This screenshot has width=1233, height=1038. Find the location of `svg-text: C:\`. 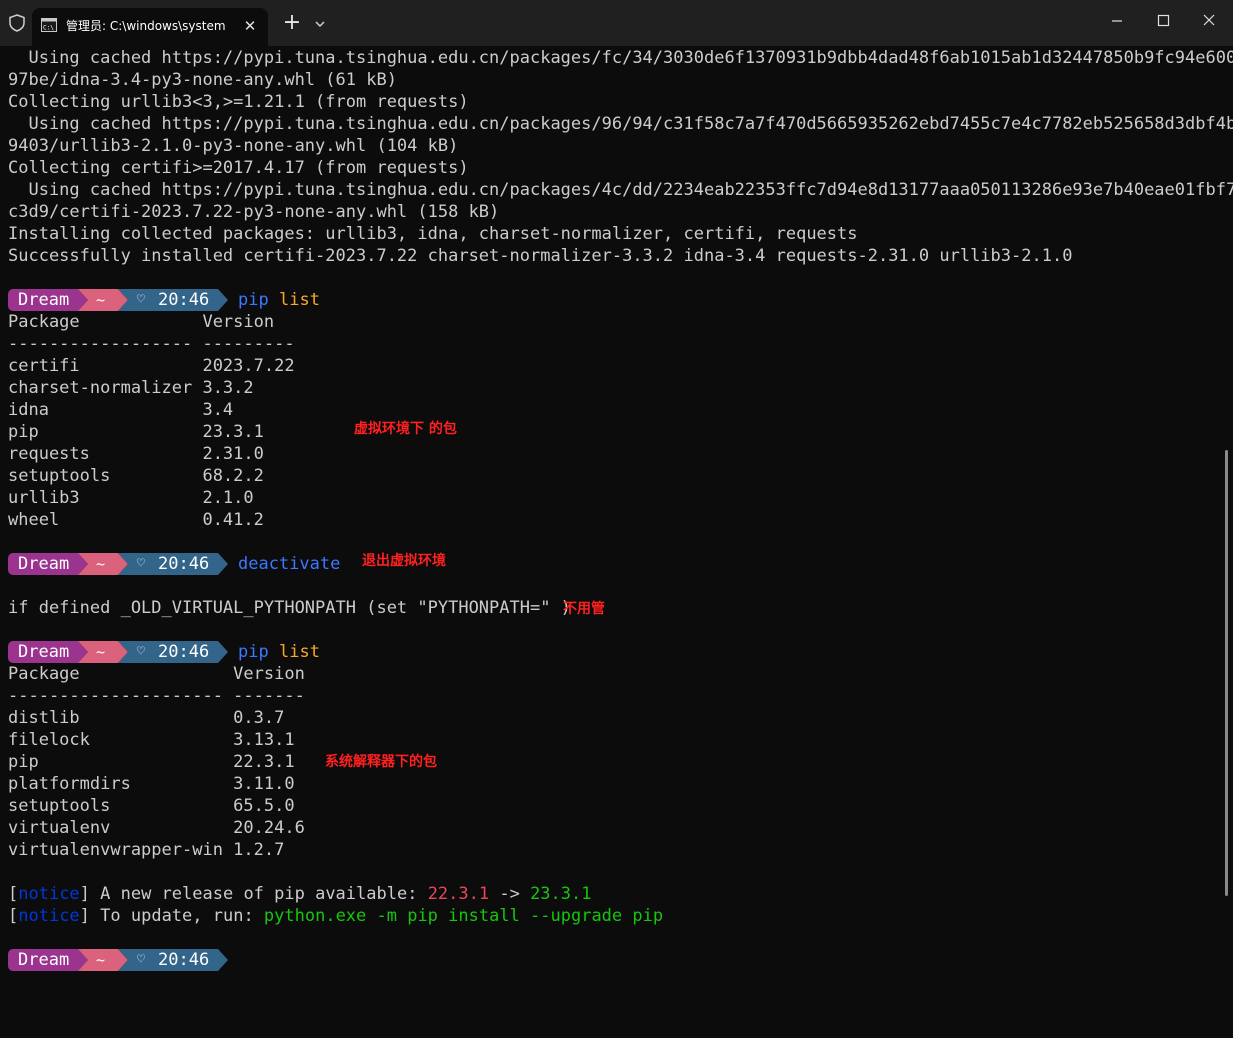

svg-text: C:\ is located at coordinates (48, 28).